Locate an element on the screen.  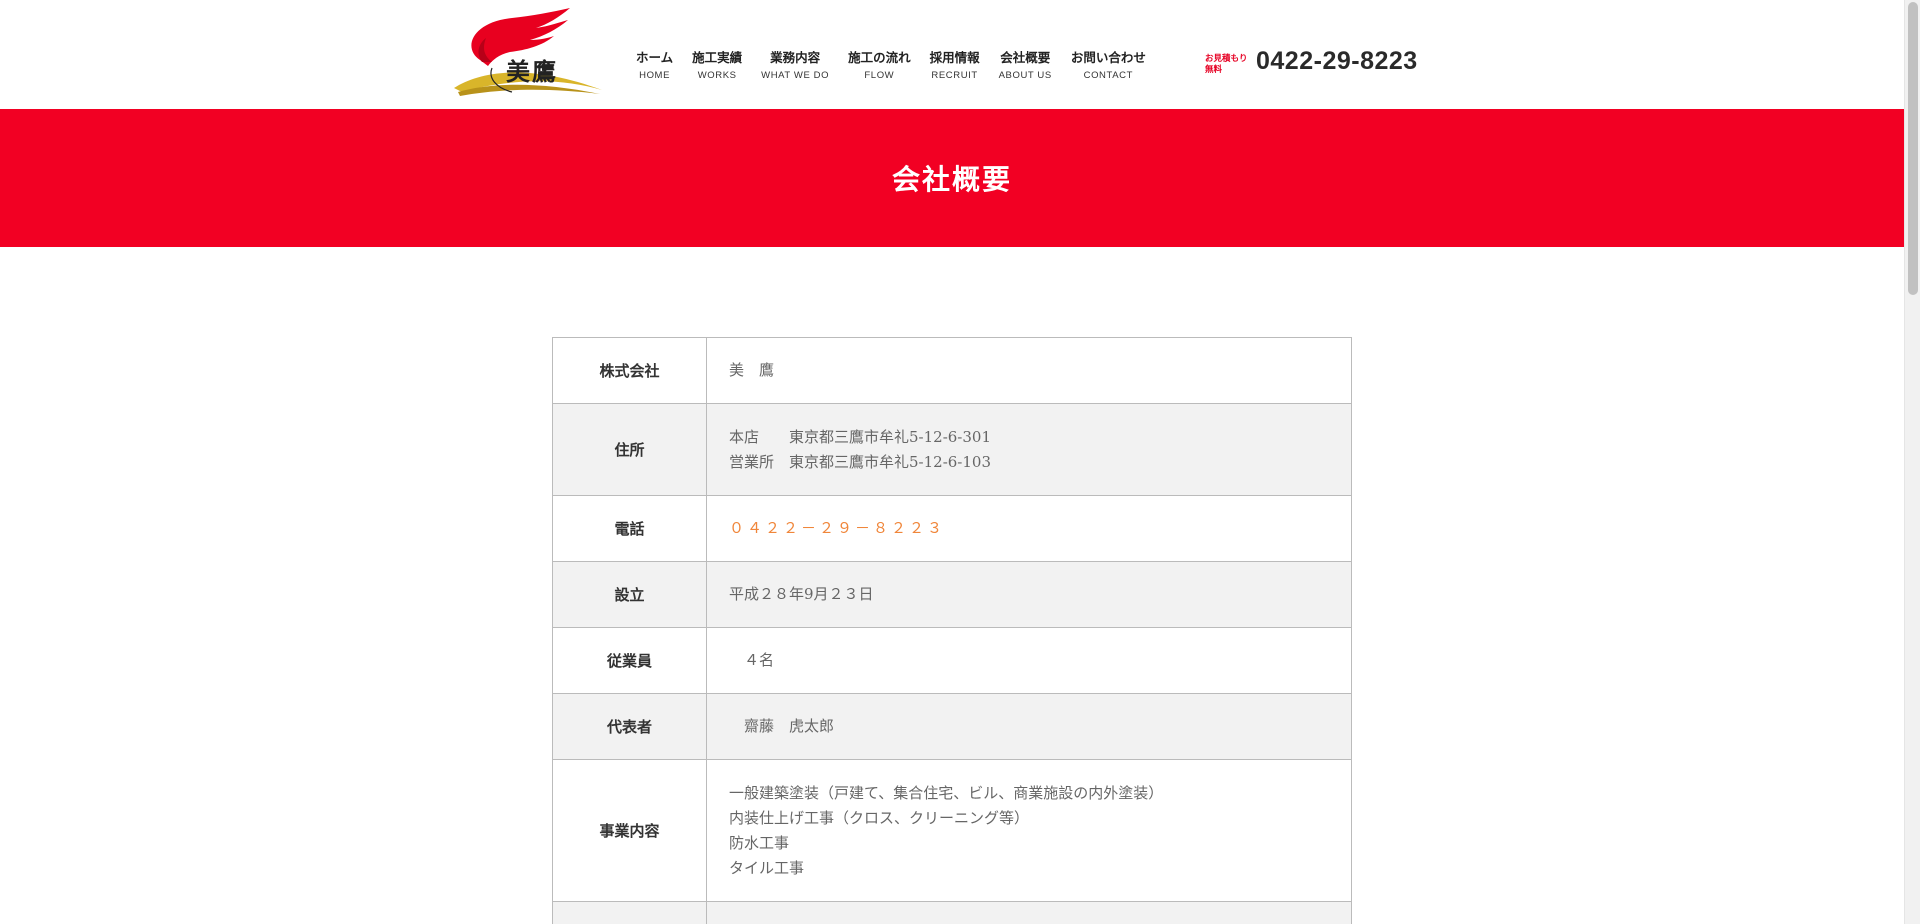
table-row-representative: 代表者 齋藤 虎太郎 is located at coordinates (952, 726).